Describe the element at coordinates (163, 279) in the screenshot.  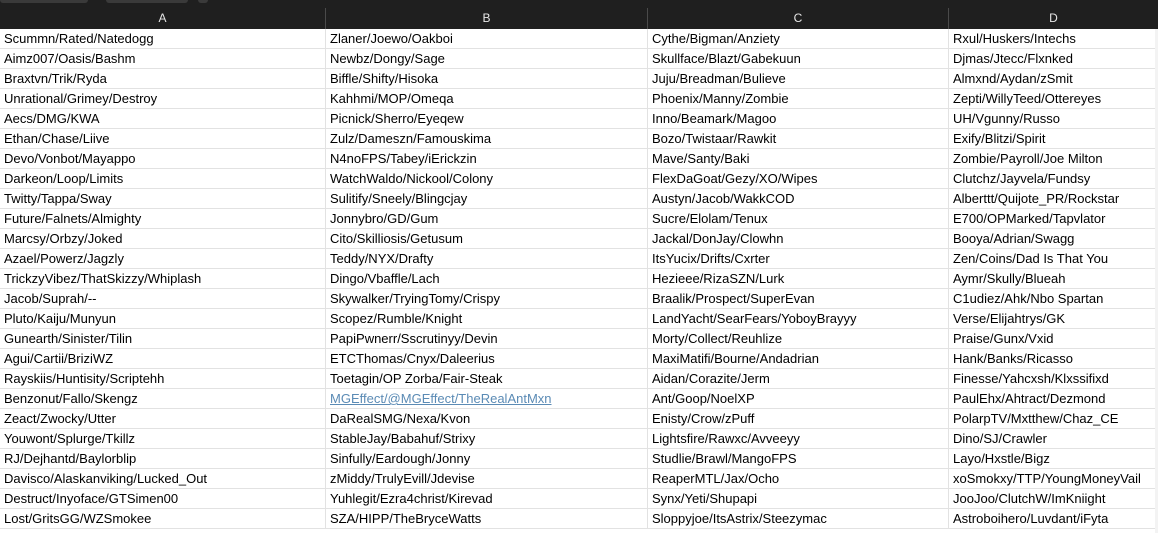
I see `cell-a: TrickzyVibez/ThatSkizzy/Whiplash` at that location.